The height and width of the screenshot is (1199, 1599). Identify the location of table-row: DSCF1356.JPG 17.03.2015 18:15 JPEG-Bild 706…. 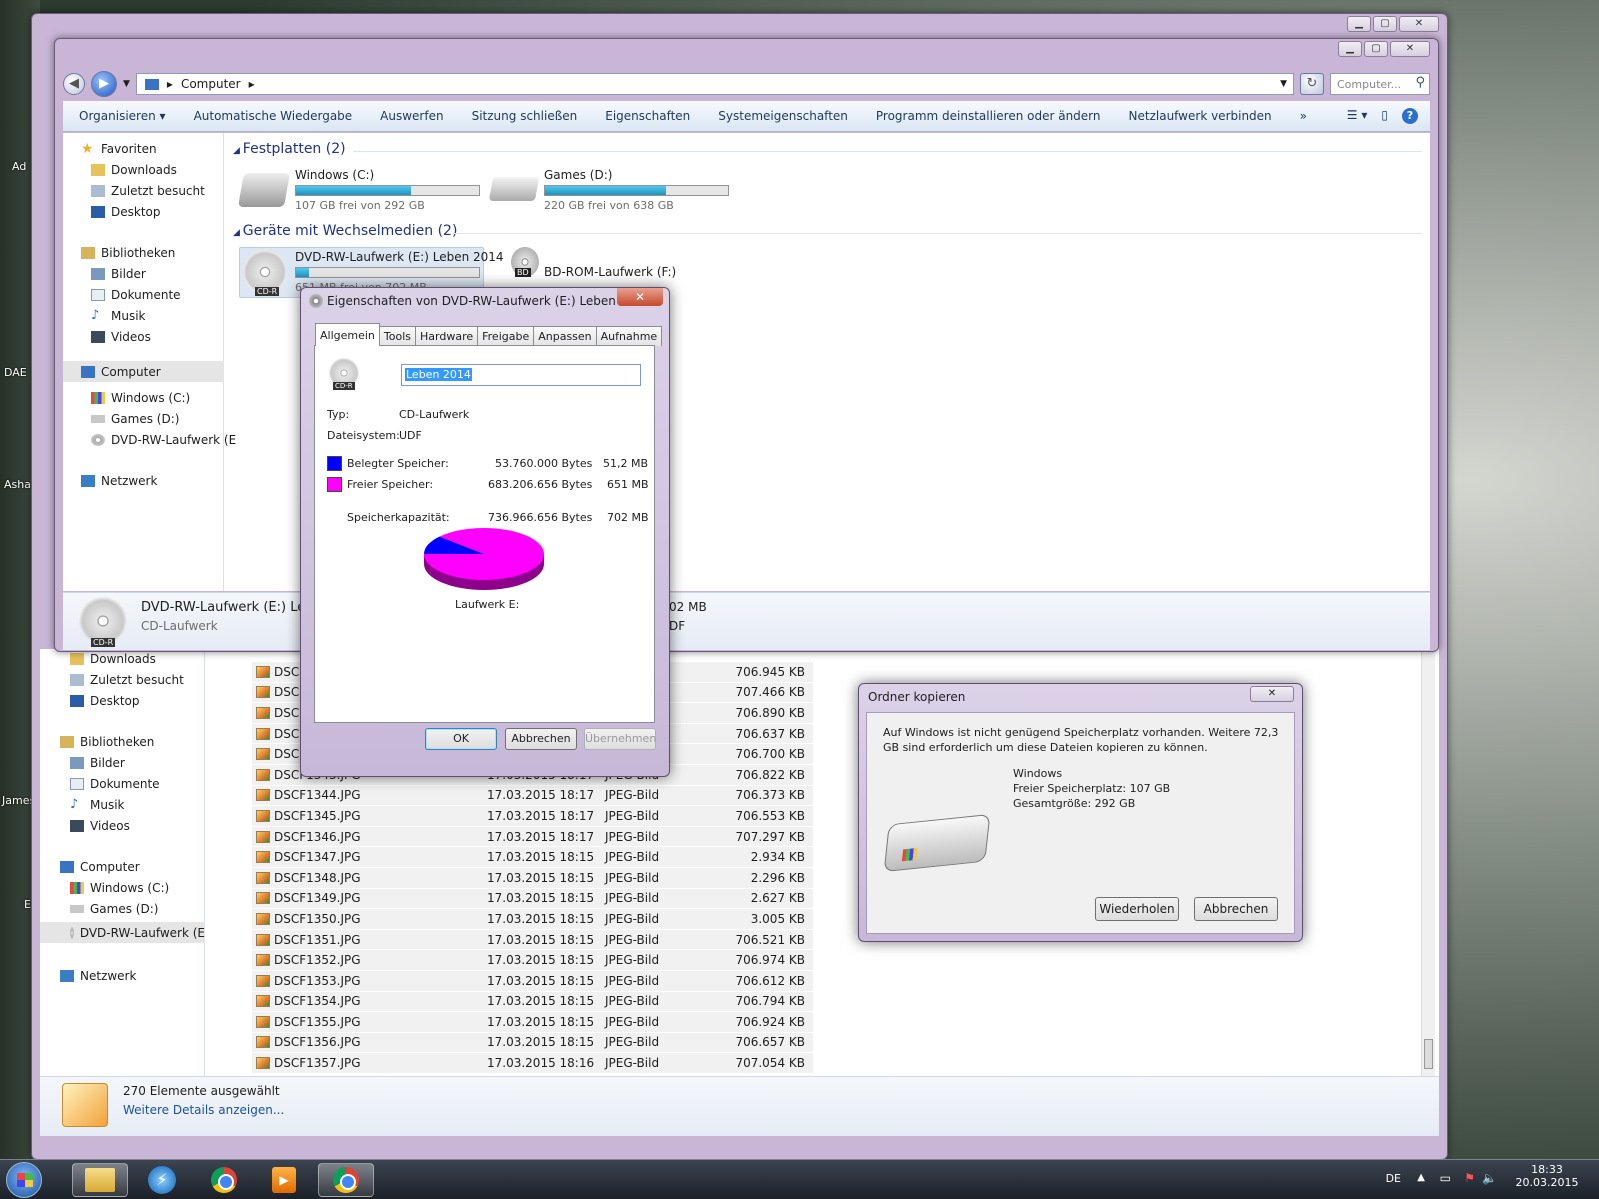
(532, 1043).